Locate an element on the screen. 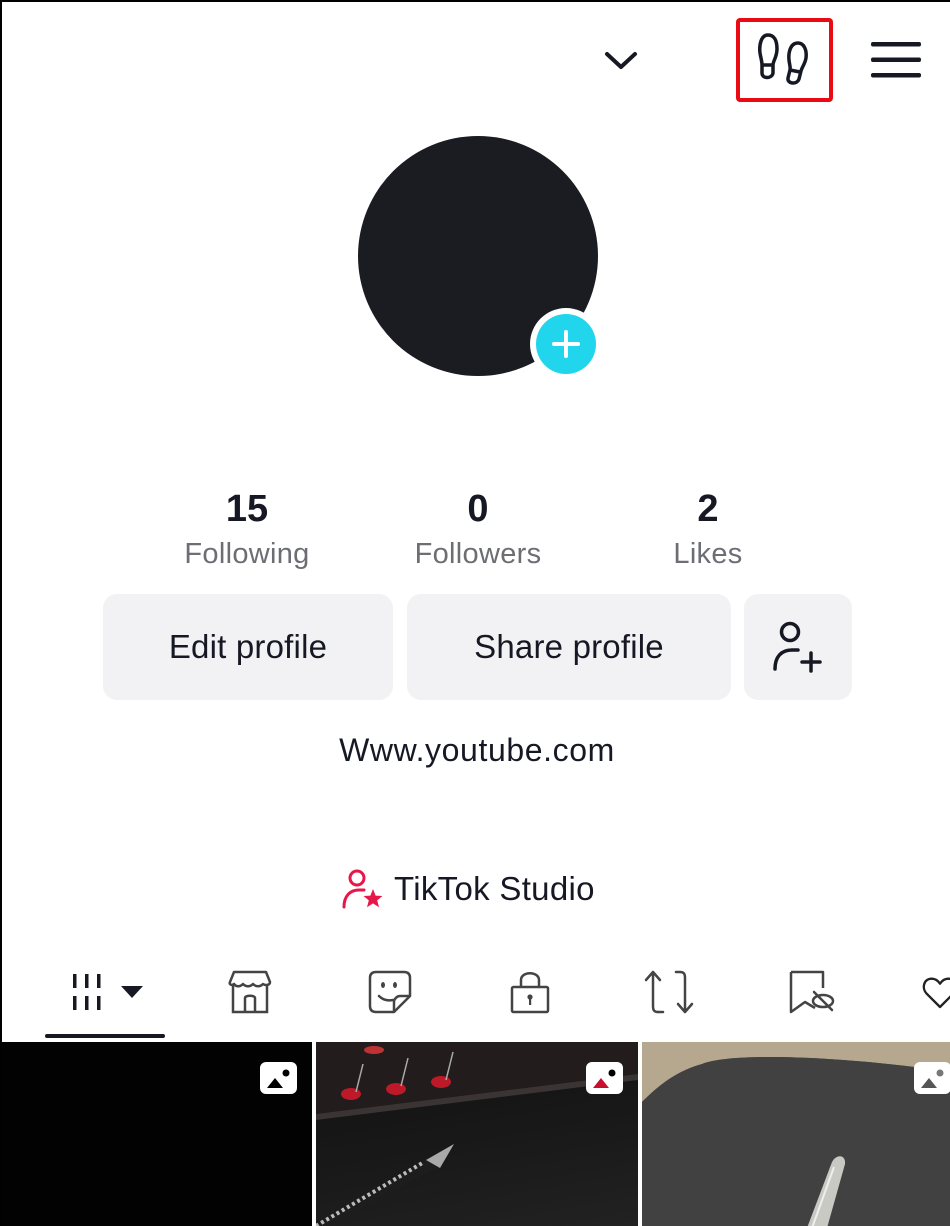  content-grid is located at coordinates (476, 1134).